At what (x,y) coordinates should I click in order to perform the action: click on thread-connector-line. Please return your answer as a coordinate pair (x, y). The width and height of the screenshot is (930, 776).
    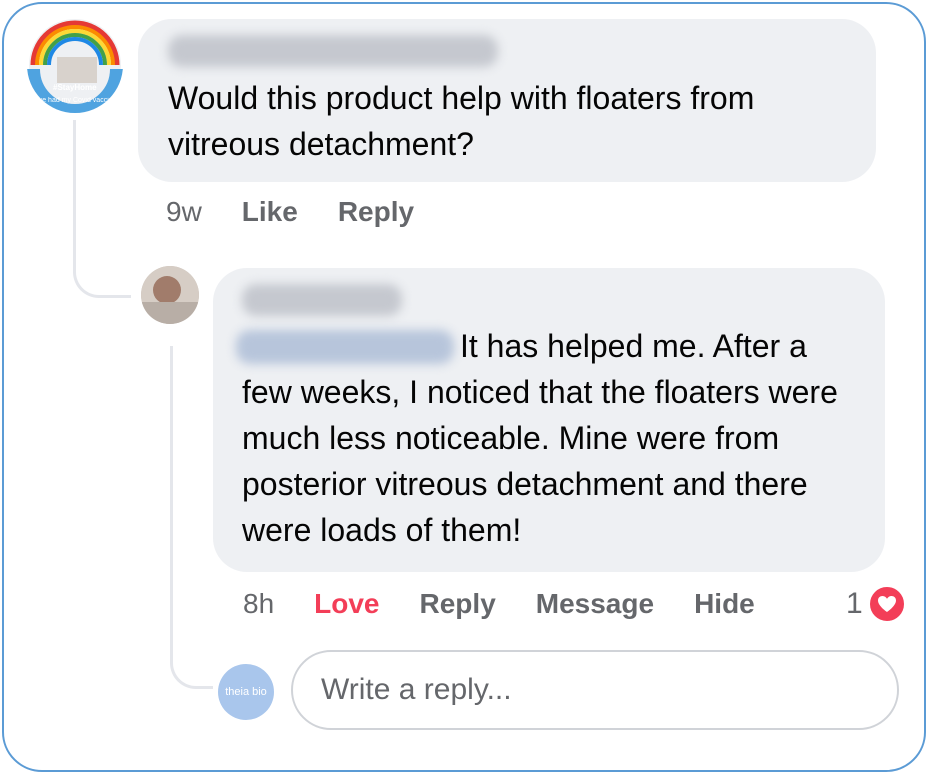
    Looking at the image, I should click on (102, 209).